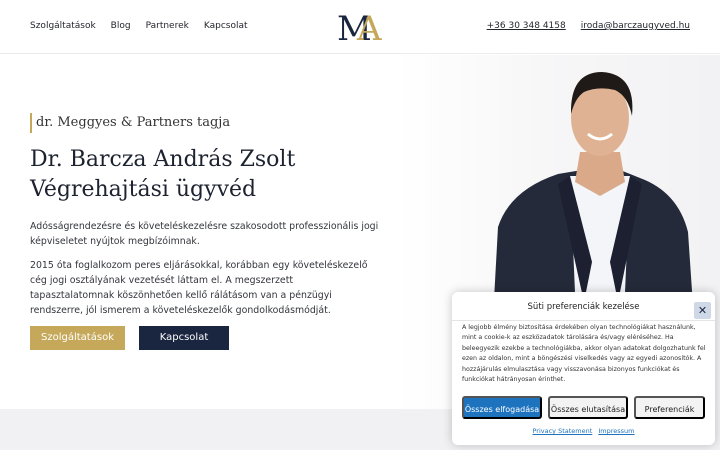 This screenshot has height=450, width=720. I want to click on preferences-button: Preferenciák, so click(669, 407).